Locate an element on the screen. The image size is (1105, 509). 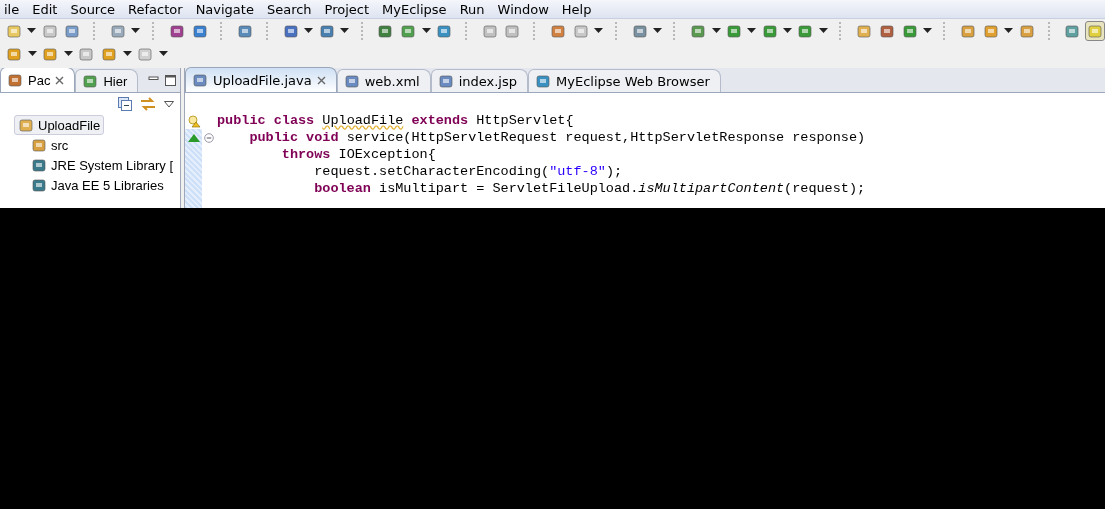
warning-icon is located at coordinates (193, 120).